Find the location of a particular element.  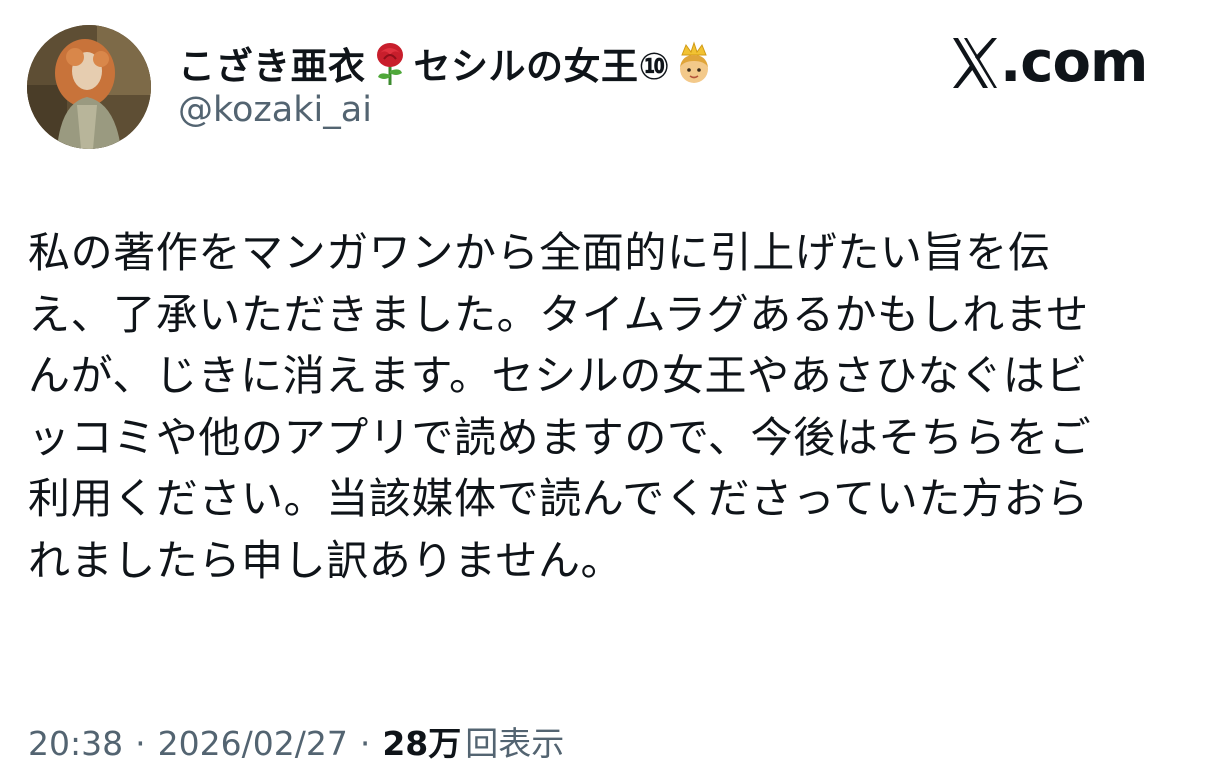

tweet-line: 私の著作をマンガワンから全面的に引上げたい旨を伝 is located at coordinates (539, 252).